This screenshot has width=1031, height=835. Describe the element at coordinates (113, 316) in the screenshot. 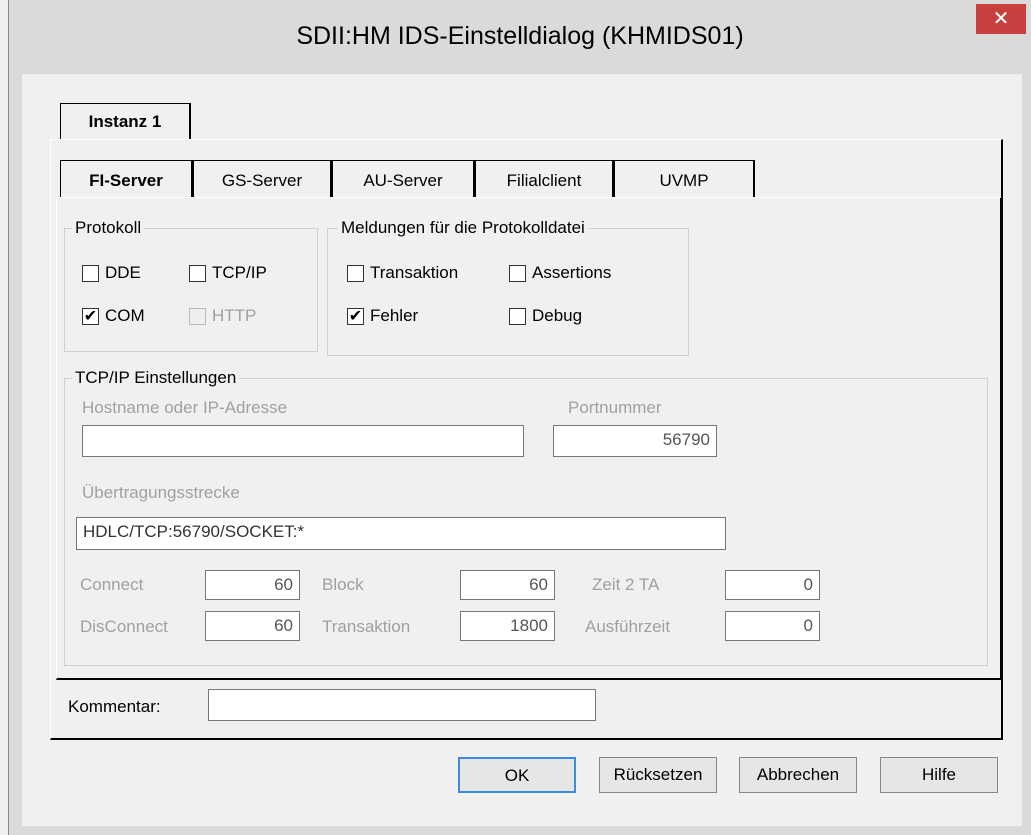

I see `com-checkbox: ✔ COM` at that location.